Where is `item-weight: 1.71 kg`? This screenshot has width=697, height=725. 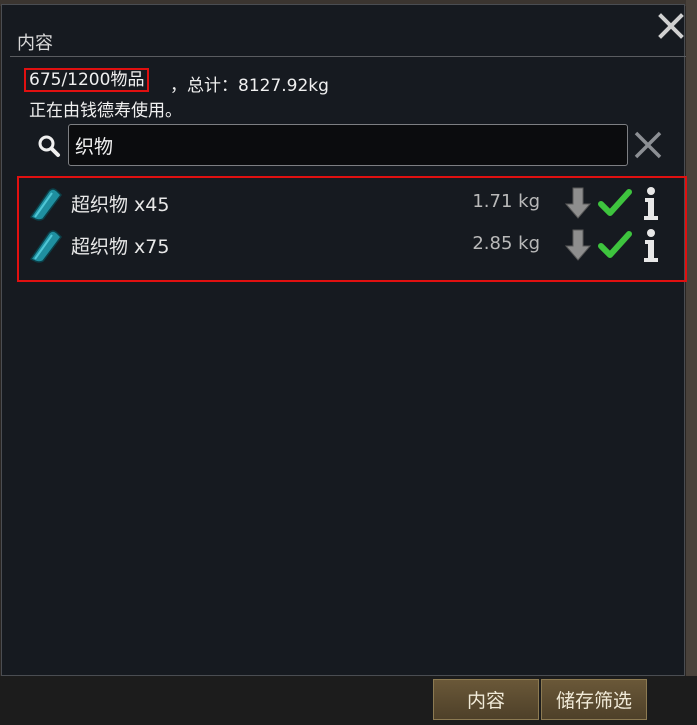 item-weight: 1.71 kg is located at coordinates (506, 201).